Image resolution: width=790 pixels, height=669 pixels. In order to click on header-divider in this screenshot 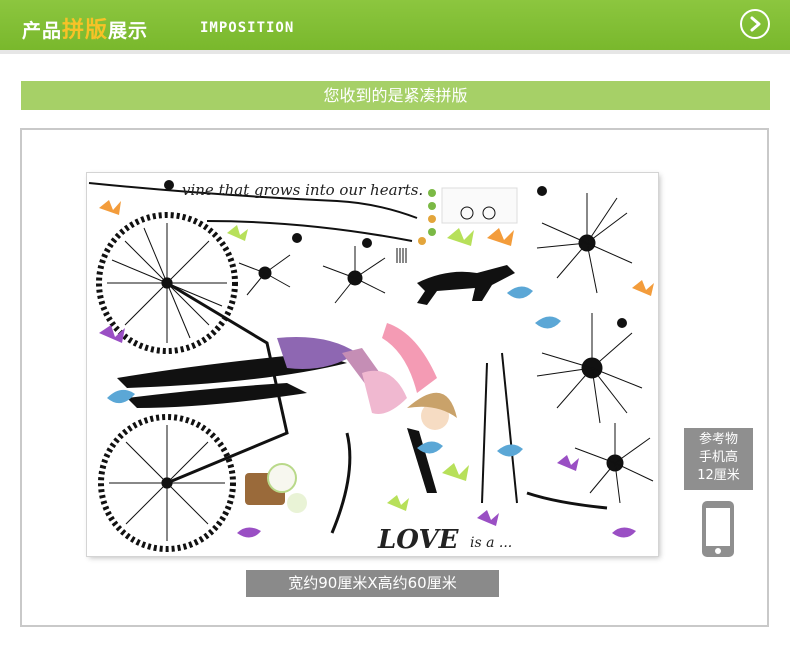, I will do `click(395, 52)`.